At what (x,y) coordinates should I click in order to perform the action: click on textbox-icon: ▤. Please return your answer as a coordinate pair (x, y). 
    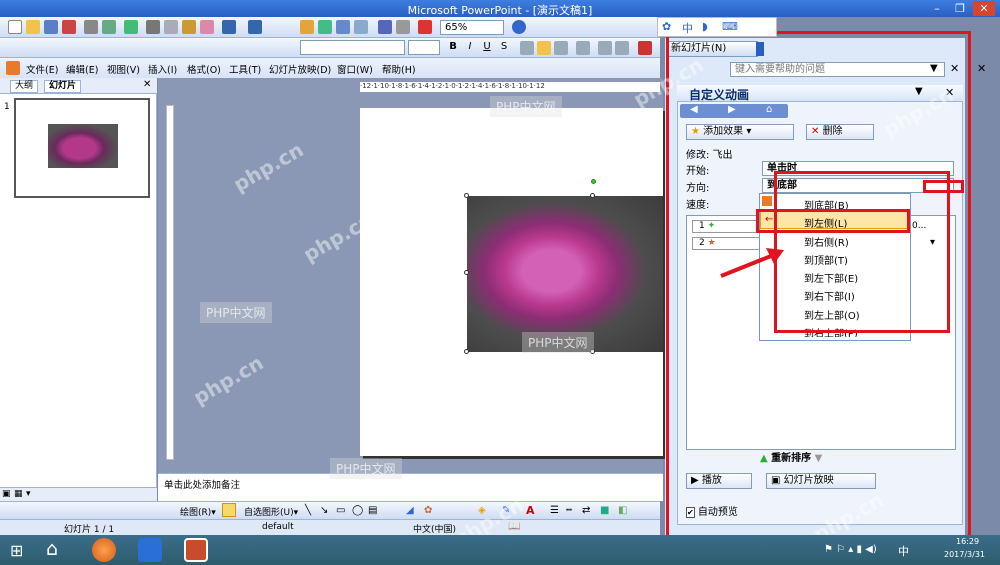
    Looking at the image, I should click on (372, 510).